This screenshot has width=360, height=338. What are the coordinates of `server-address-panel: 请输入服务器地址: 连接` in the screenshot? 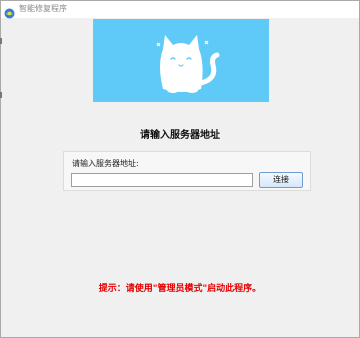 It's located at (187, 171).